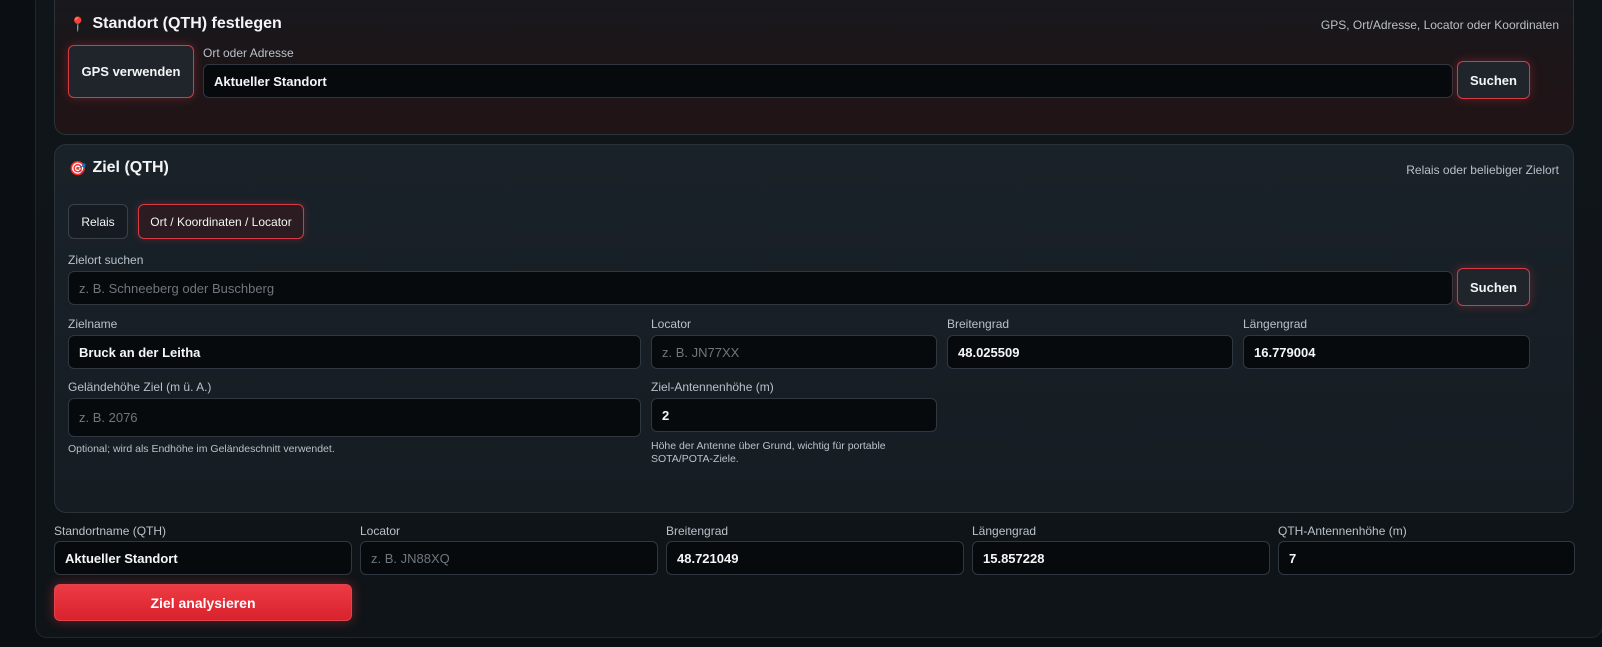  I want to click on target-lat-label: Breitengrad, so click(978, 324).